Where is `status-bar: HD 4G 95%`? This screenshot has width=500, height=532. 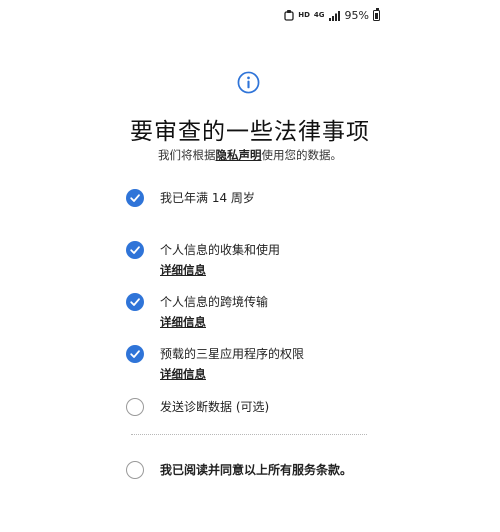 status-bar: HD 4G 95% is located at coordinates (332, 15).